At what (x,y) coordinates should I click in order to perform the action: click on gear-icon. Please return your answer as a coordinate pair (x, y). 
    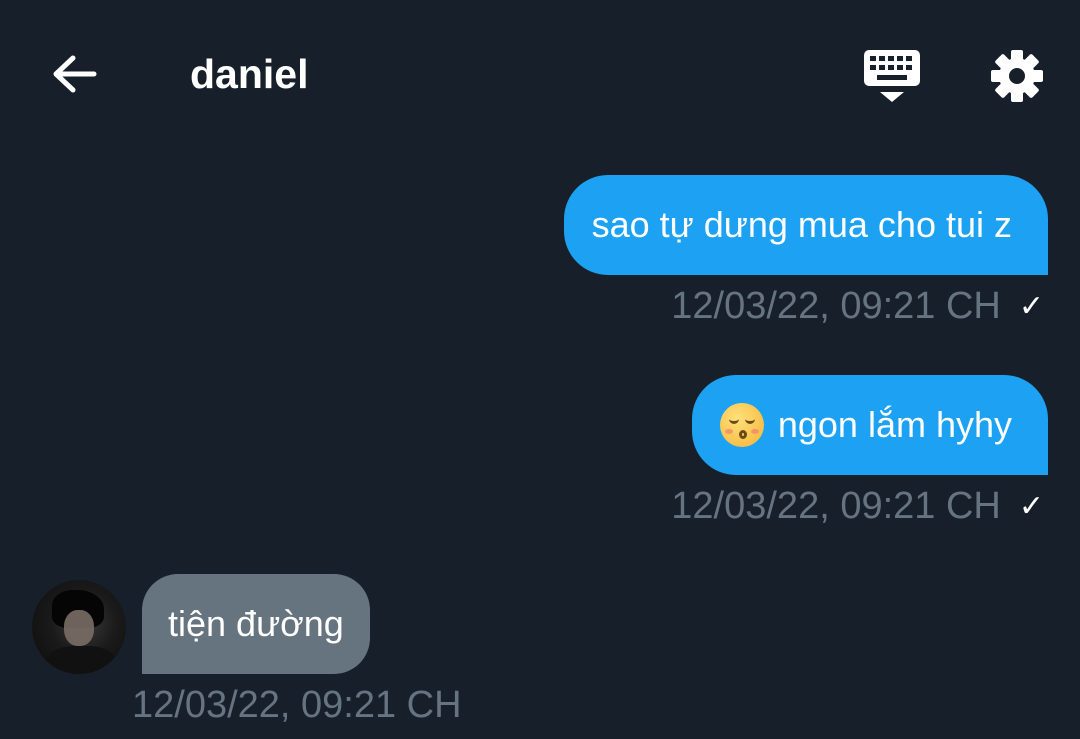
    Looking at the image, I should click on (1017, 76).